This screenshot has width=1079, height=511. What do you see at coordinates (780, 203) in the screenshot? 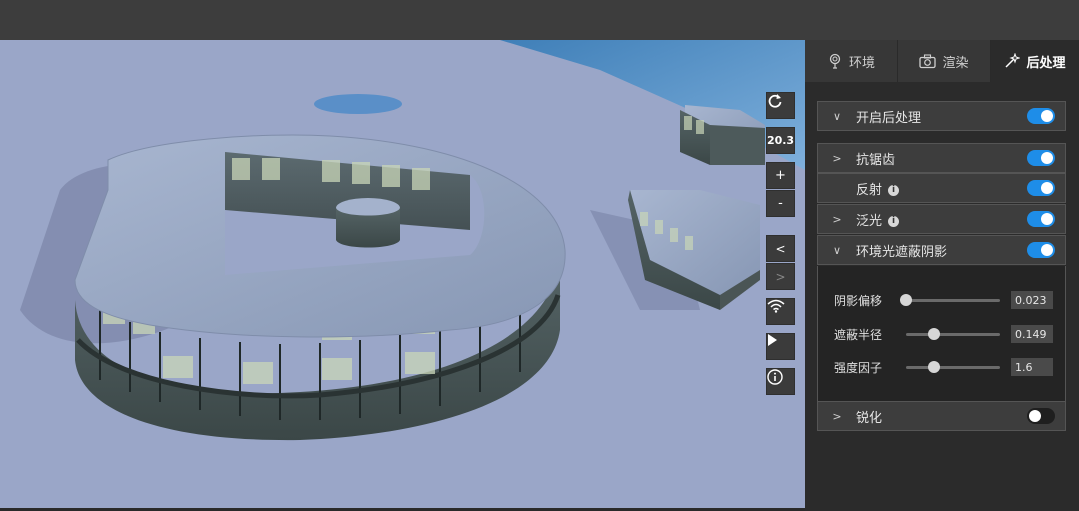
I see `zoom-out-button: -` at bounding box center [780, 203].